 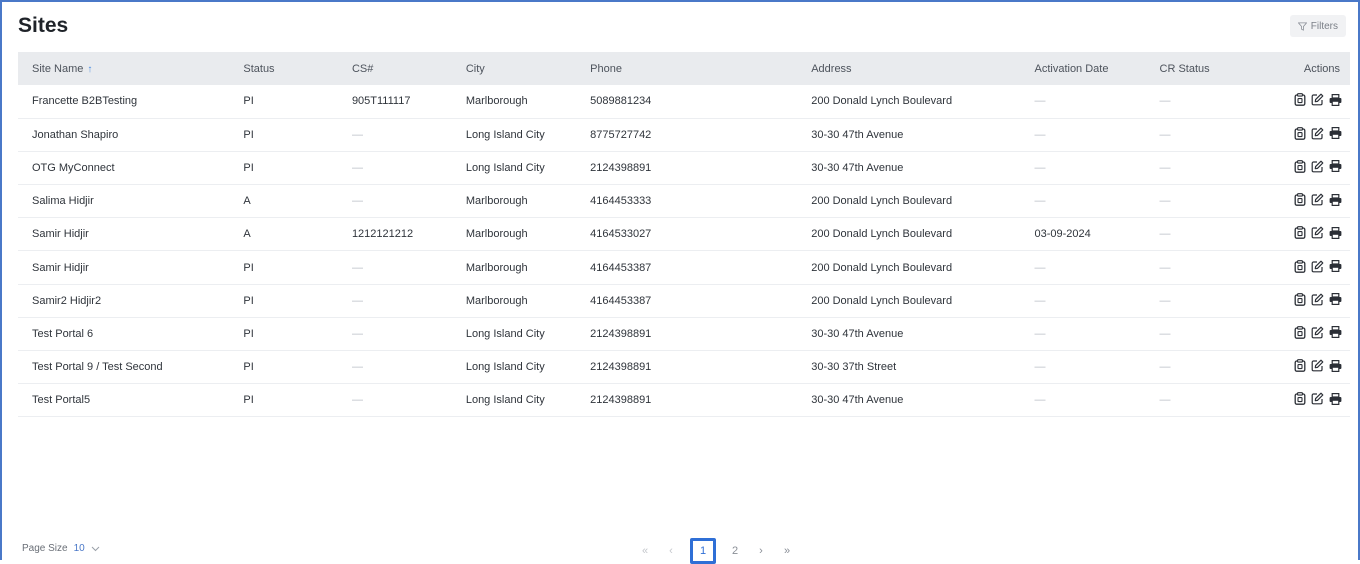 What do you see at coordinates (621, 134) in the screenshot?
I see `phone-cell: 8775727742` at bounding box center [621, 134].